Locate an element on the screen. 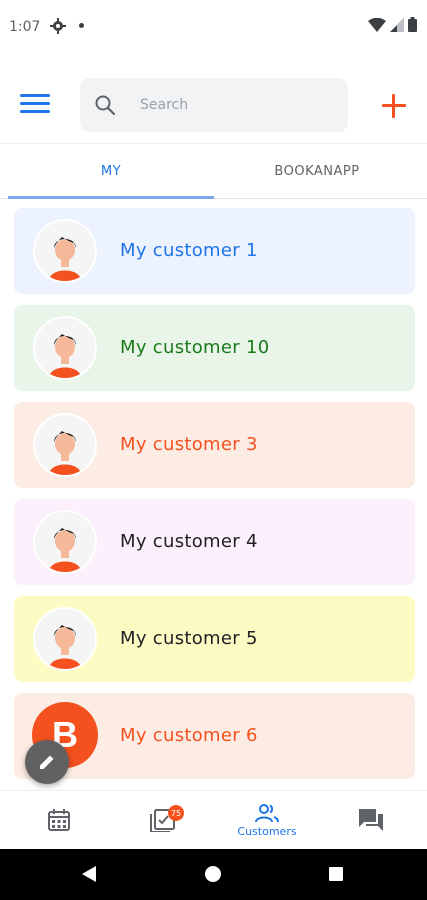 Image resolution: width=427 pixels, height=900 pixels. search-icon is located at coordinates (105, 105).